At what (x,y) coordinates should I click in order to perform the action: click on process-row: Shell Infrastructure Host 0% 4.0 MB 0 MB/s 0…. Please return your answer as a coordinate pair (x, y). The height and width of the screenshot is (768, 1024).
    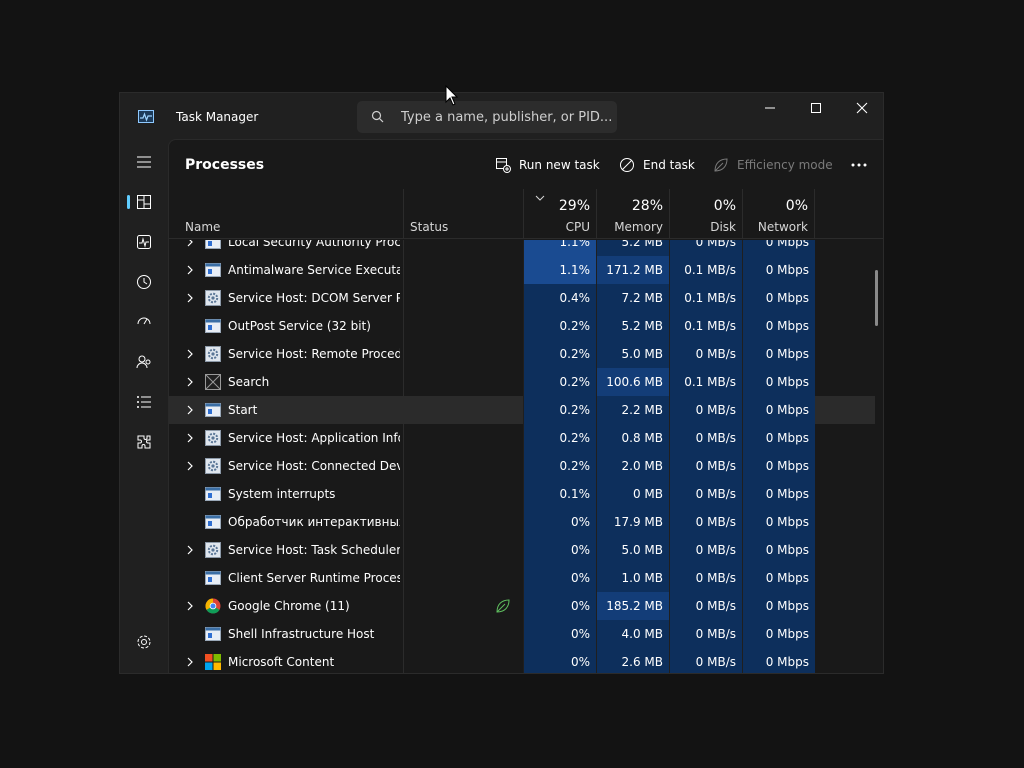
    Looking at the image, I should click on (526, 634).